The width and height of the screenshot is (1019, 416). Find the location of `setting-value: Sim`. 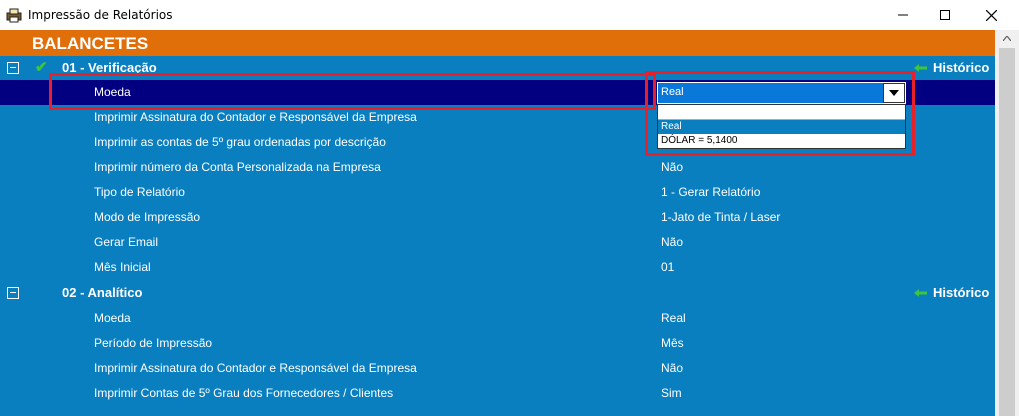

setting-value: Sim is located at coordinates (671, 393).